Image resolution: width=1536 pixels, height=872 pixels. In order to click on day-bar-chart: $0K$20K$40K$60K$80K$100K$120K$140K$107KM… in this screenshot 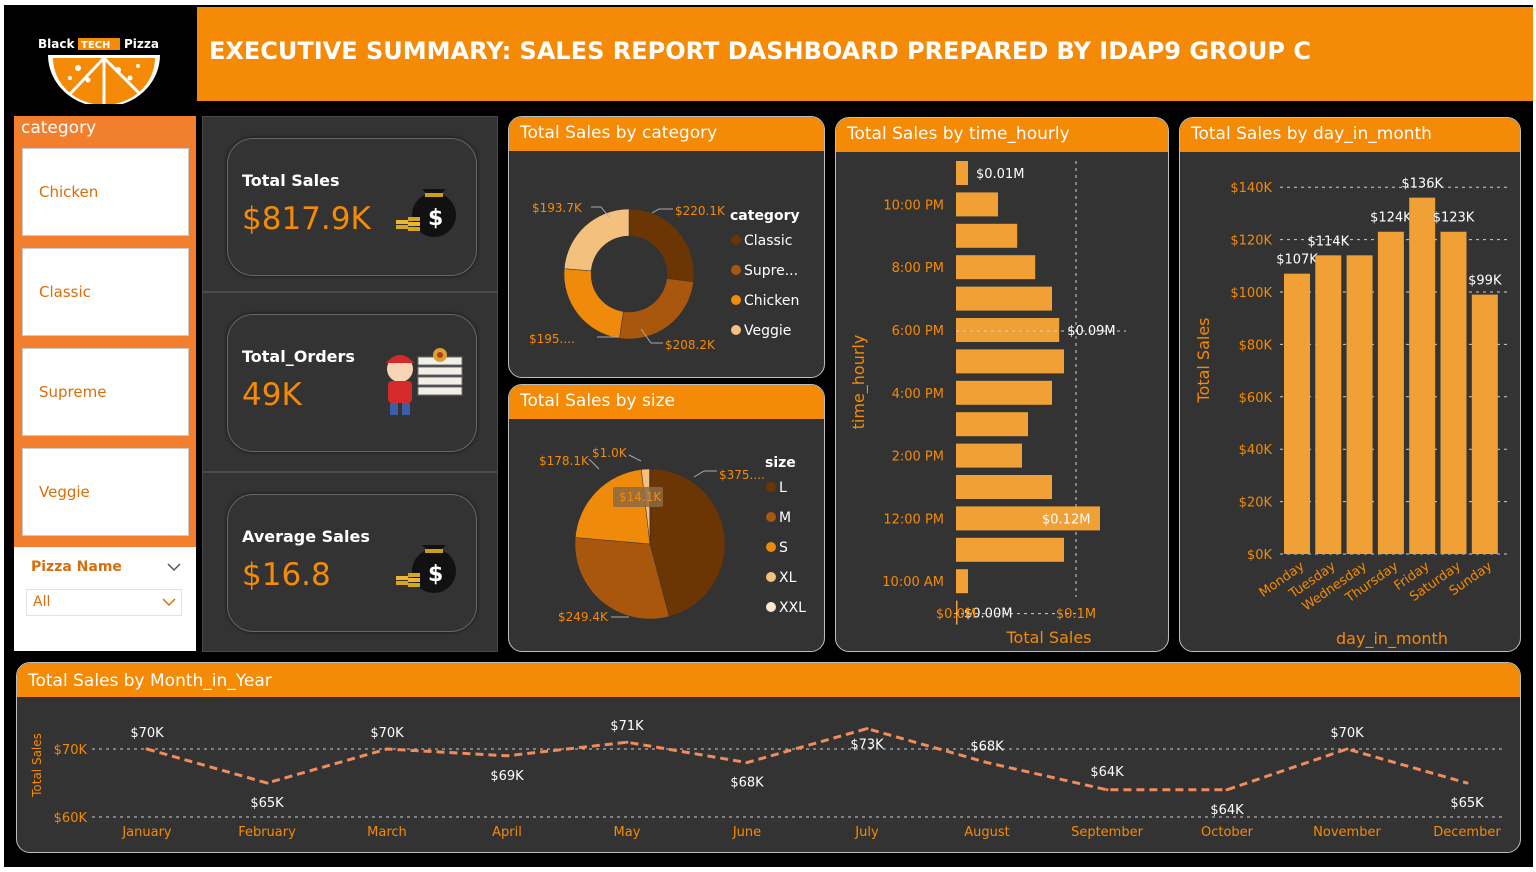, I will do `click(1350, 402)`.